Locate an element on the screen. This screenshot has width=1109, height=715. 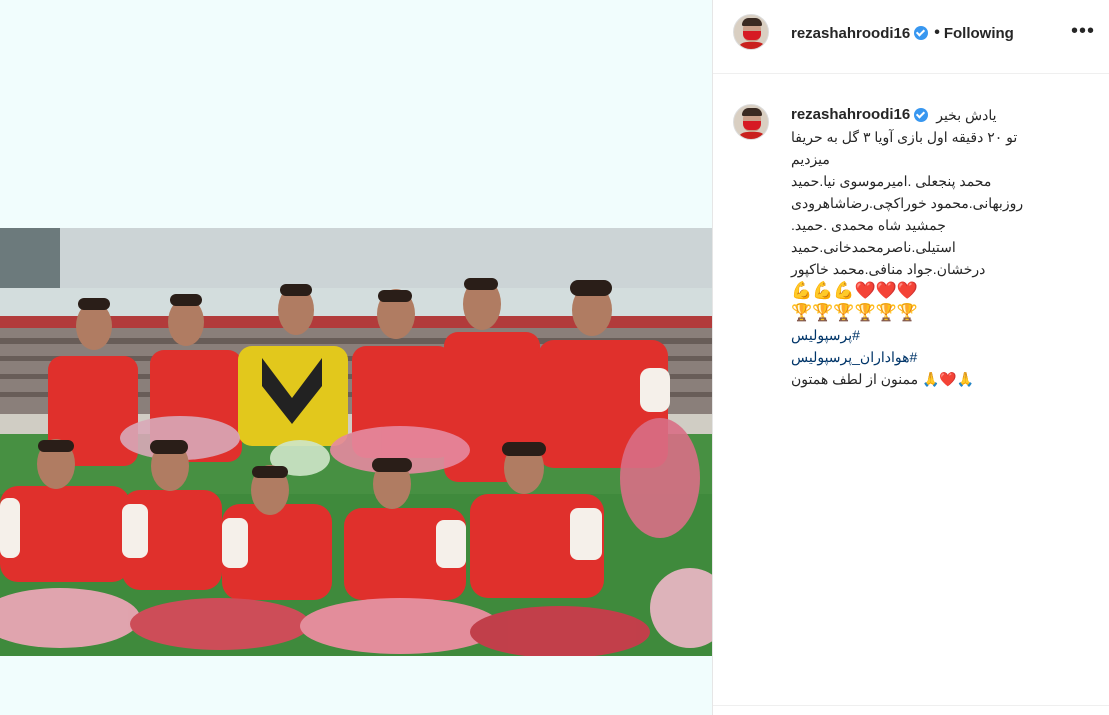
hashtag-link: #پرسپولیس is located at coordinates (944, 335).